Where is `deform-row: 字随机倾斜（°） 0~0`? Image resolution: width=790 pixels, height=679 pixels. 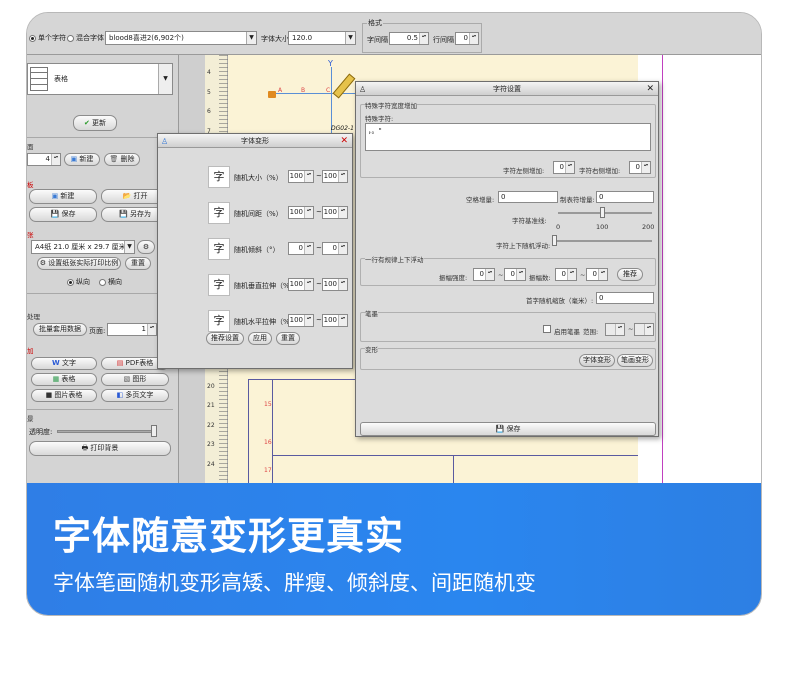 deform-row: 字随机倾斜（°） 0~0 is located at coordinates (256, 249).